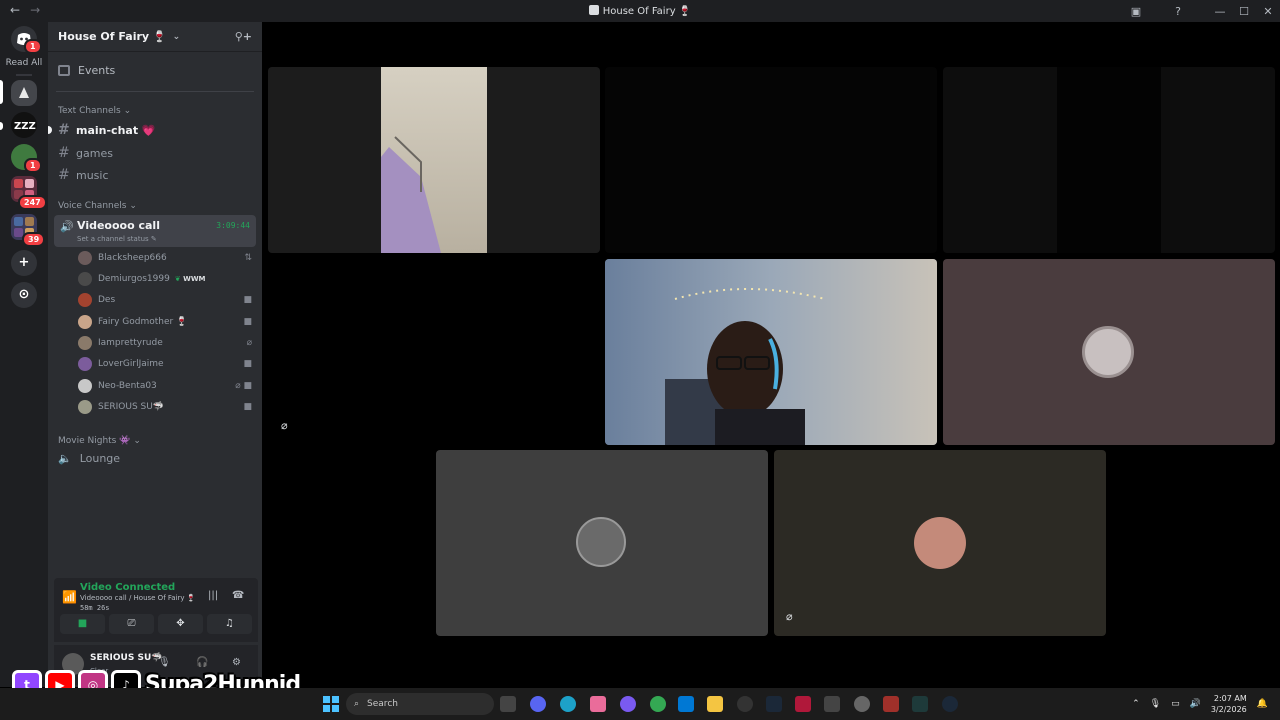  Describe the element at coordinates (69, 597) in the screenshot. I see `signal-icon: 📶` at that location.